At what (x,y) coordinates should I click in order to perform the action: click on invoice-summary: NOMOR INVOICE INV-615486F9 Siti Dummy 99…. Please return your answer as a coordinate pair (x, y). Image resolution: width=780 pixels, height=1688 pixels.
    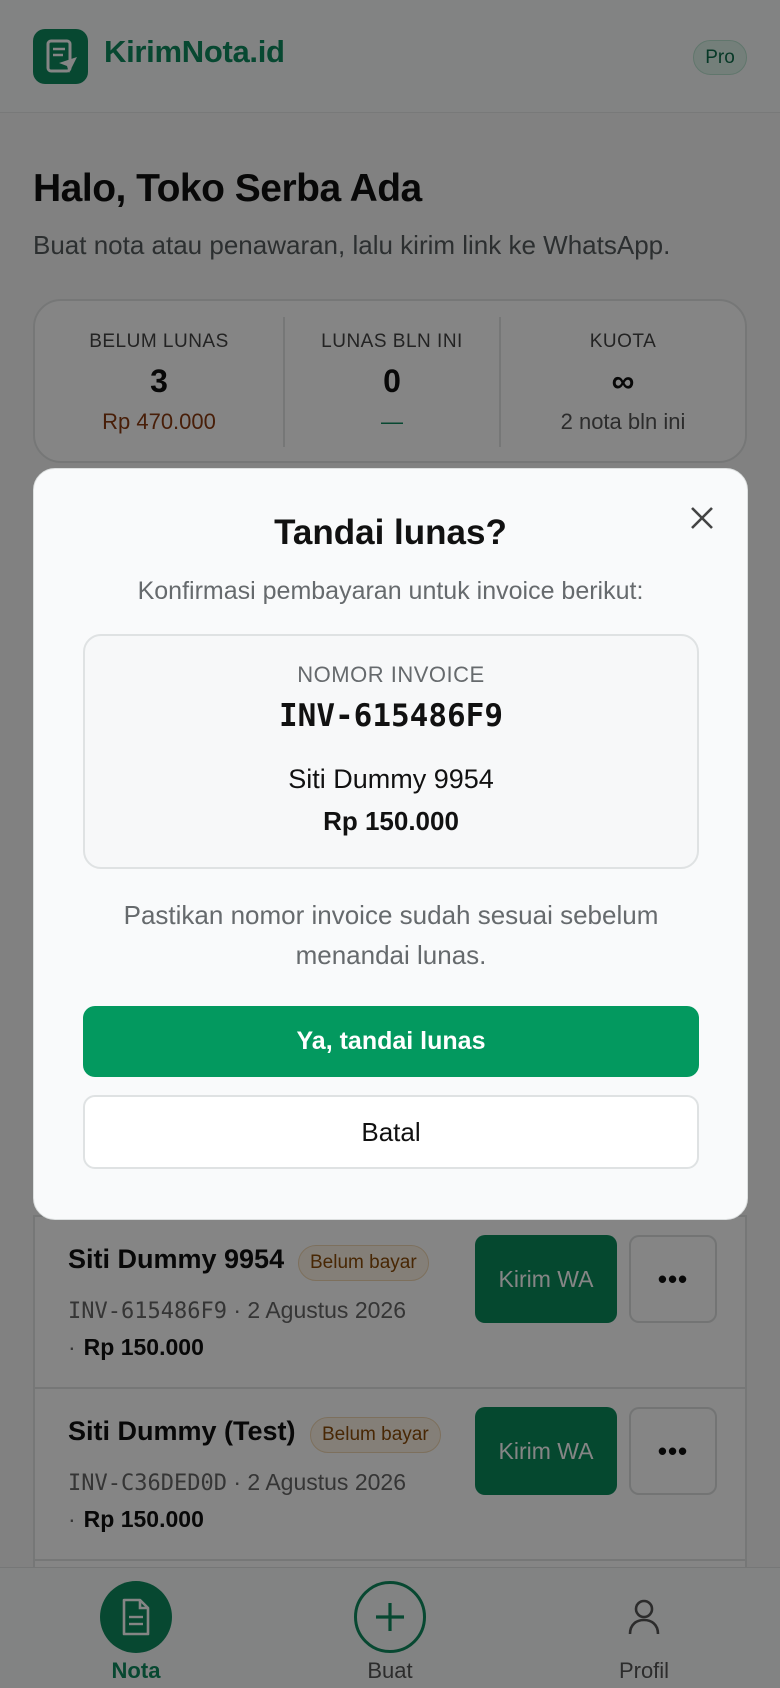
    Looking at the image, I should click on (391, 751).